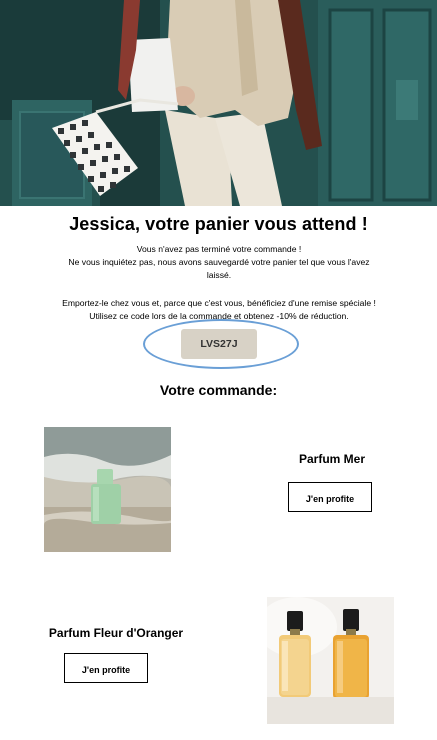  Describe the element at coordinates (330, 497) in the screenshot. I see `jen-profite-button-parfum-mer: J'en profite` at that location.